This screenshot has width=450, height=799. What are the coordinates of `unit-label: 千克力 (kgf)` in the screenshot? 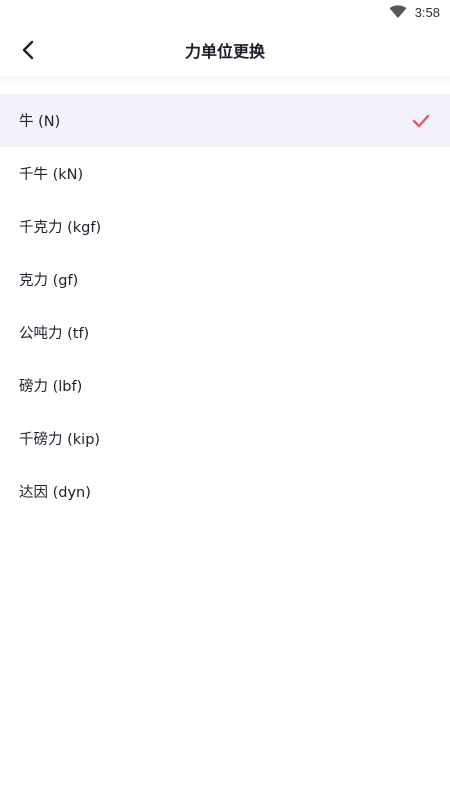 It's located at (60, 228).